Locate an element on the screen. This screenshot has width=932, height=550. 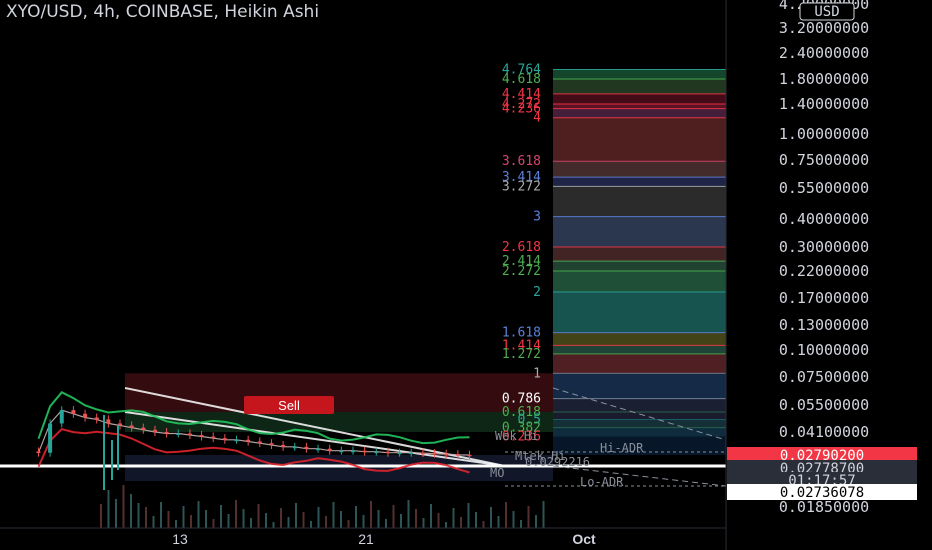
fib-level-label: 1 is located at coordinates (537, 373).